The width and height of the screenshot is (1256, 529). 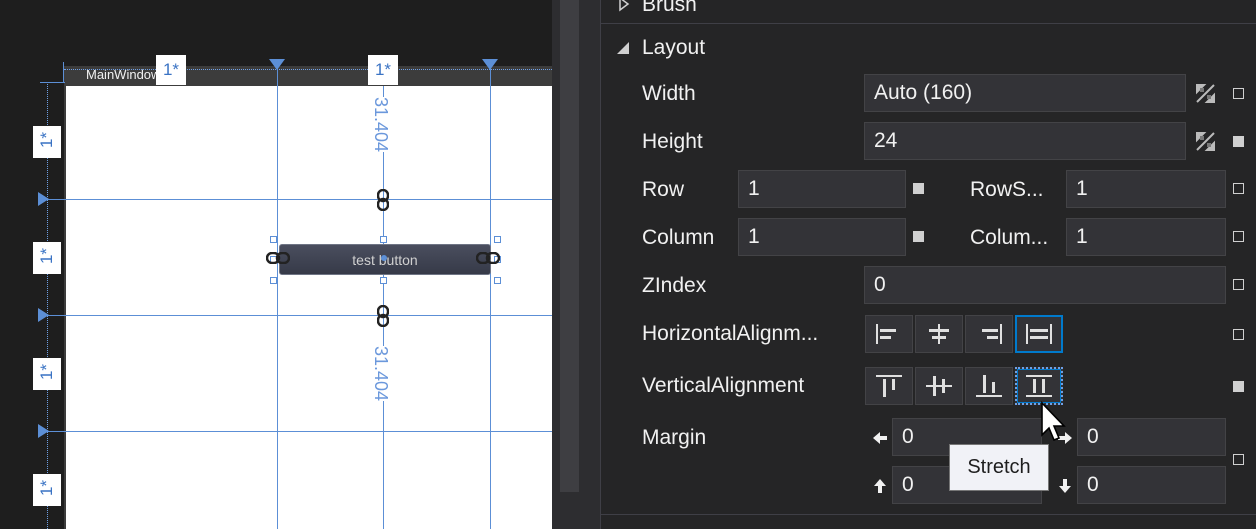 I want to click on horizontal-alignment-group, so click(x=965, y=334).